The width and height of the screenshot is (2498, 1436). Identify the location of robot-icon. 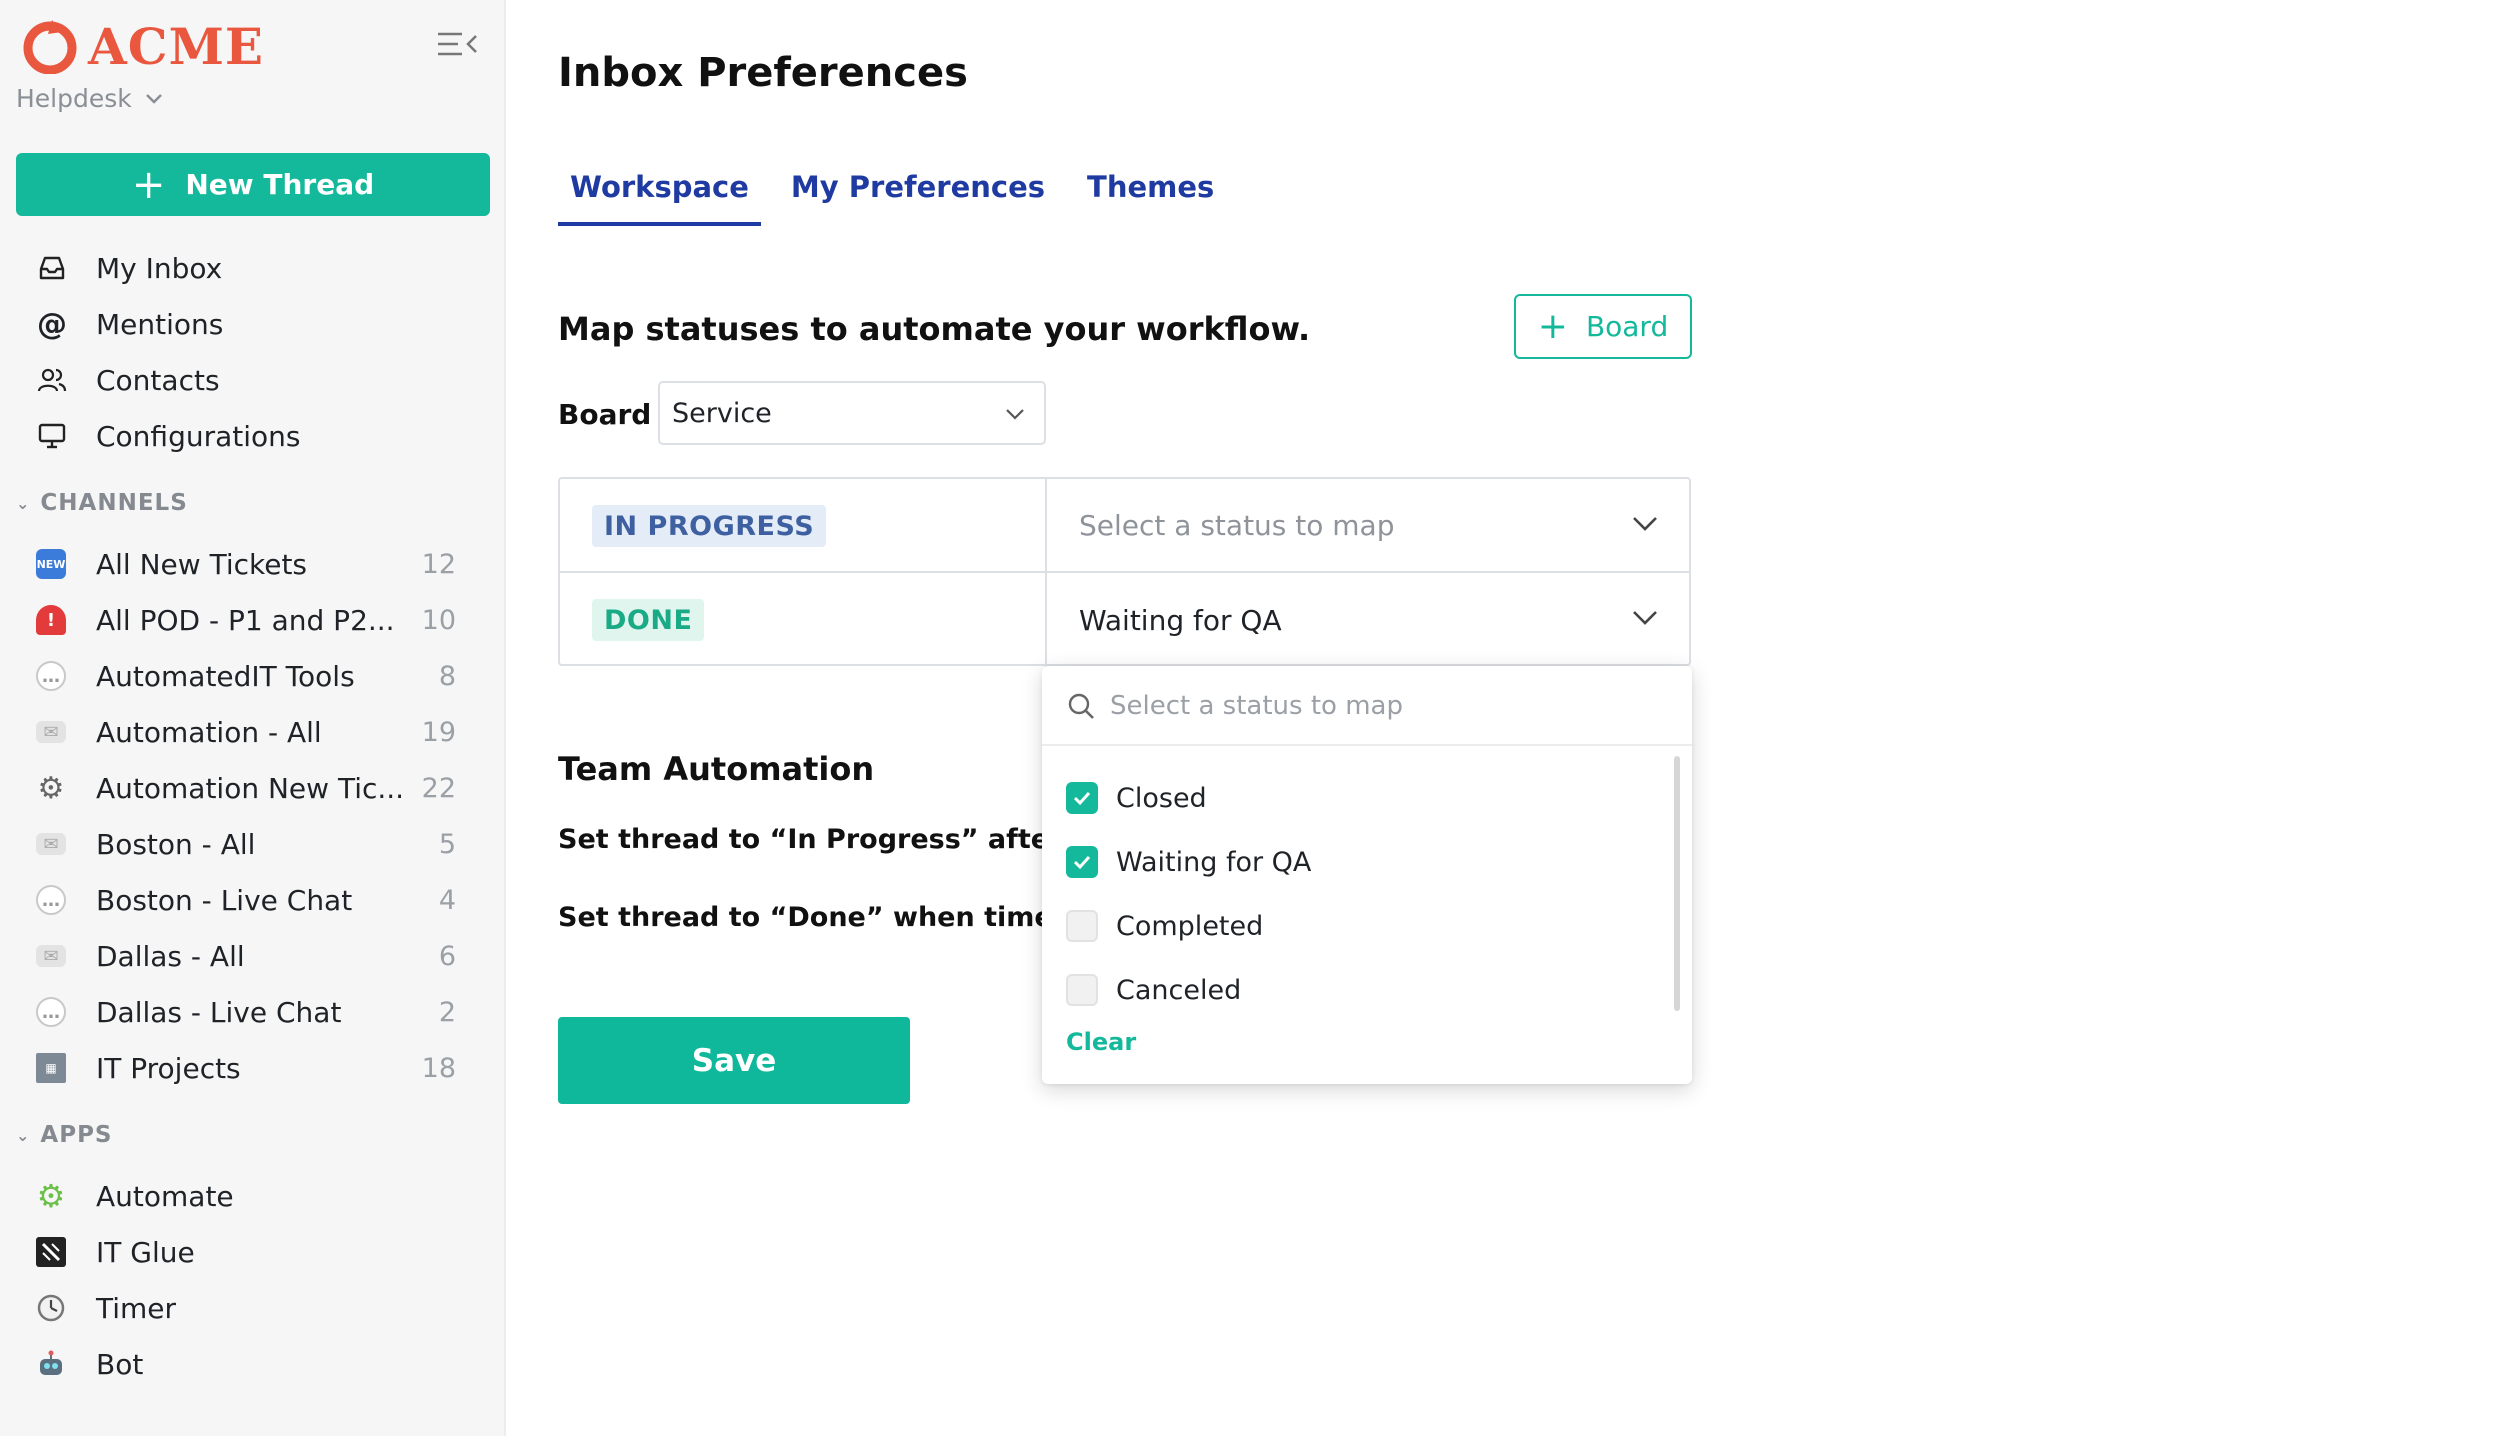
(51, 1364).